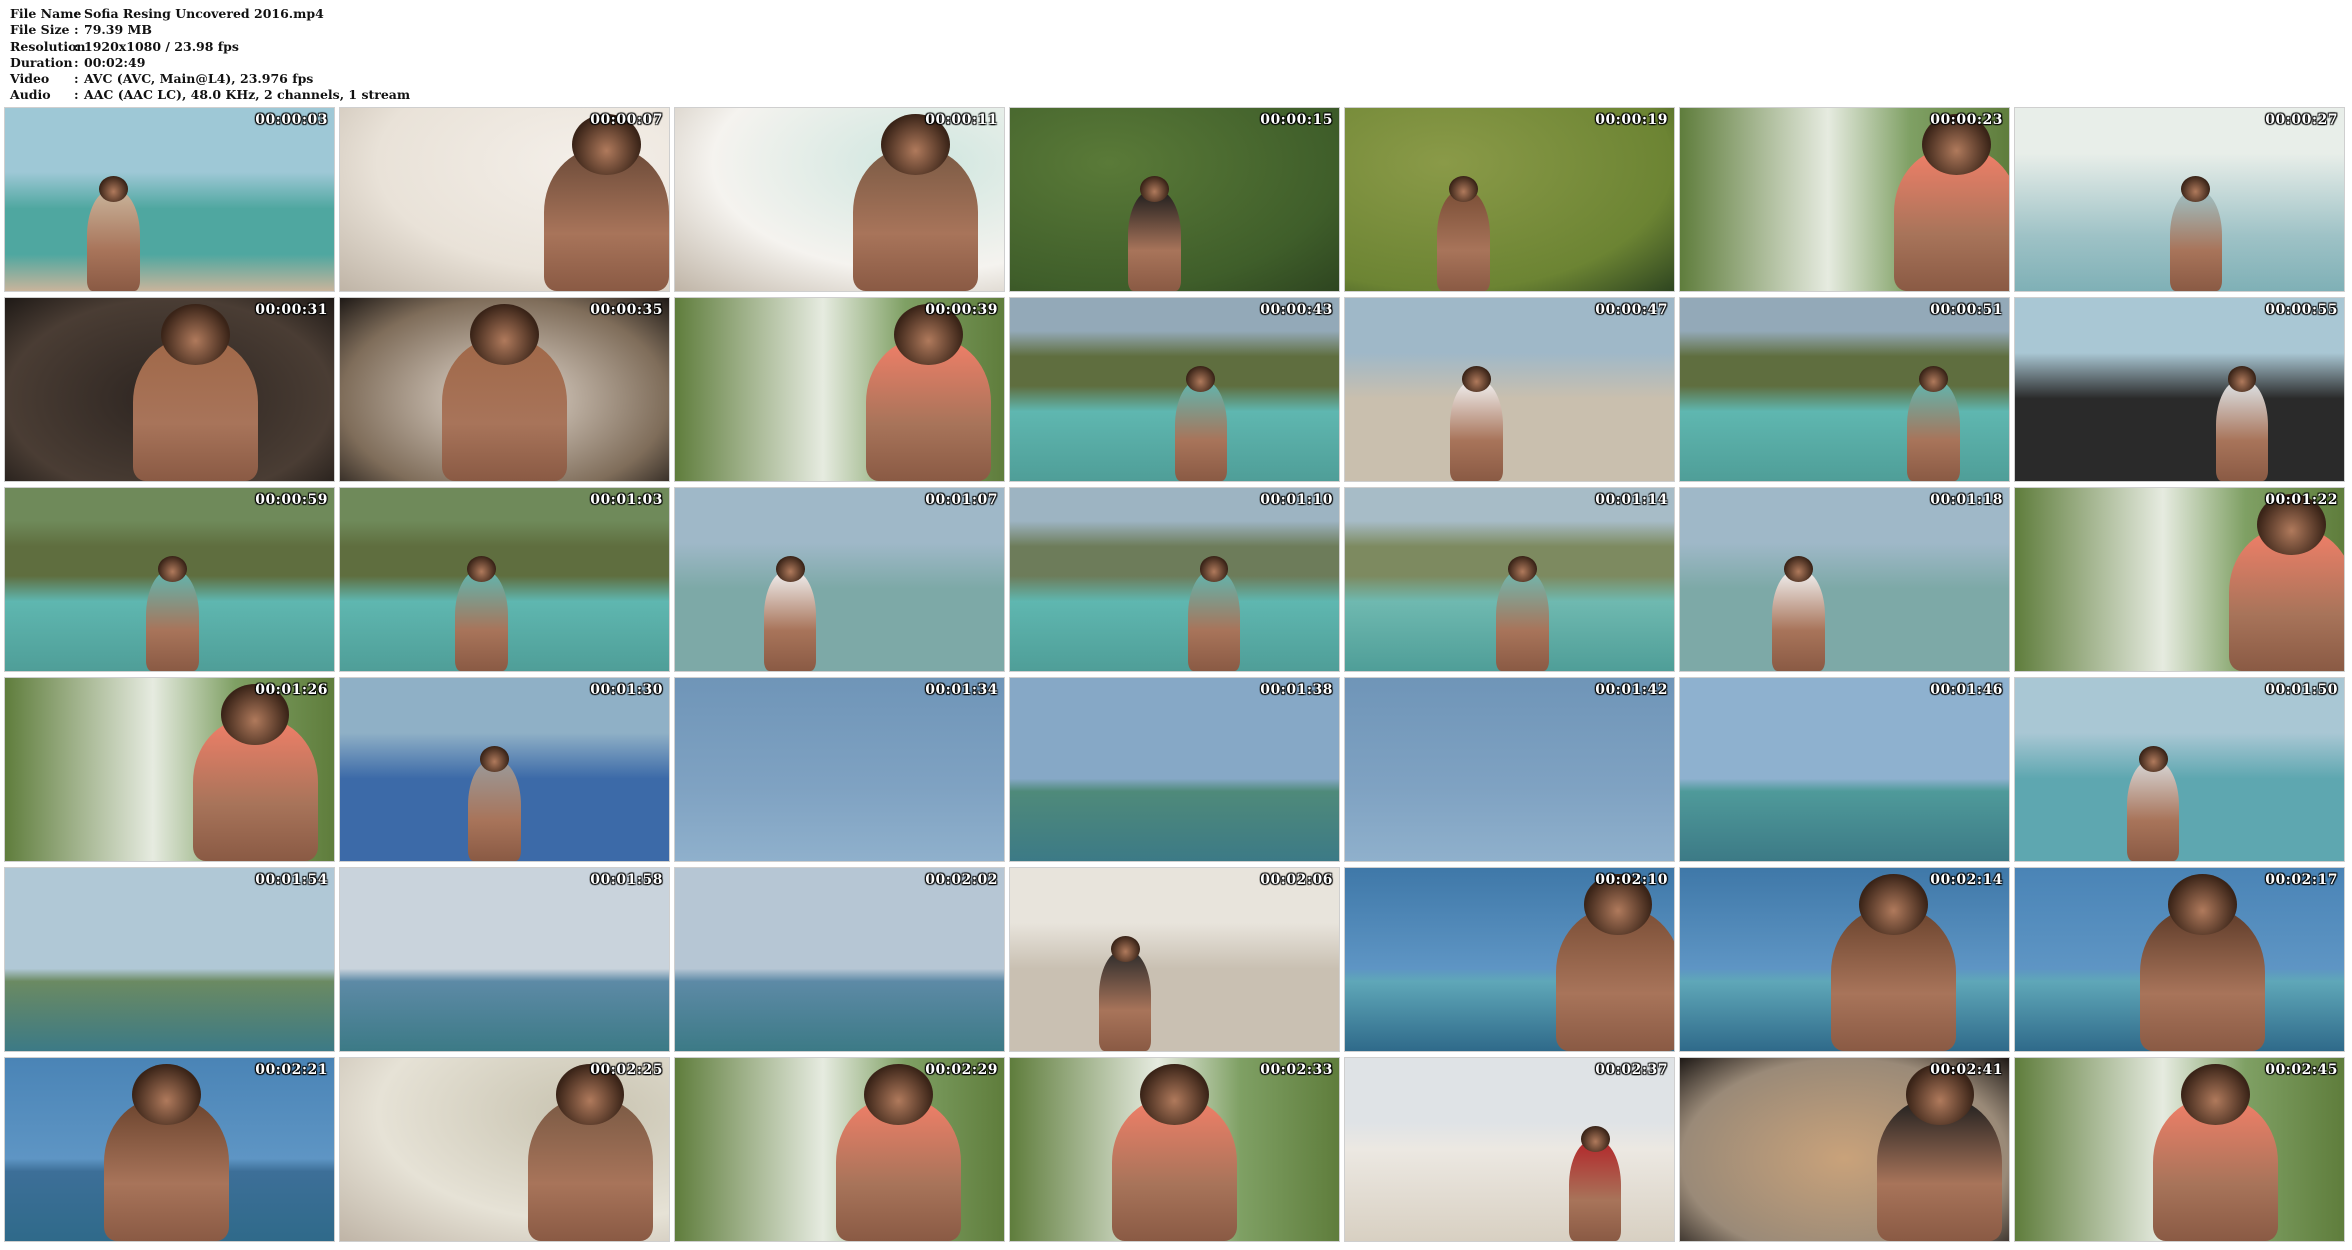  What do you see at coordinates (1844, 769) in the screenshot?
I see `thumbnail: 00:01:46` at bounding box center [1844, 769].